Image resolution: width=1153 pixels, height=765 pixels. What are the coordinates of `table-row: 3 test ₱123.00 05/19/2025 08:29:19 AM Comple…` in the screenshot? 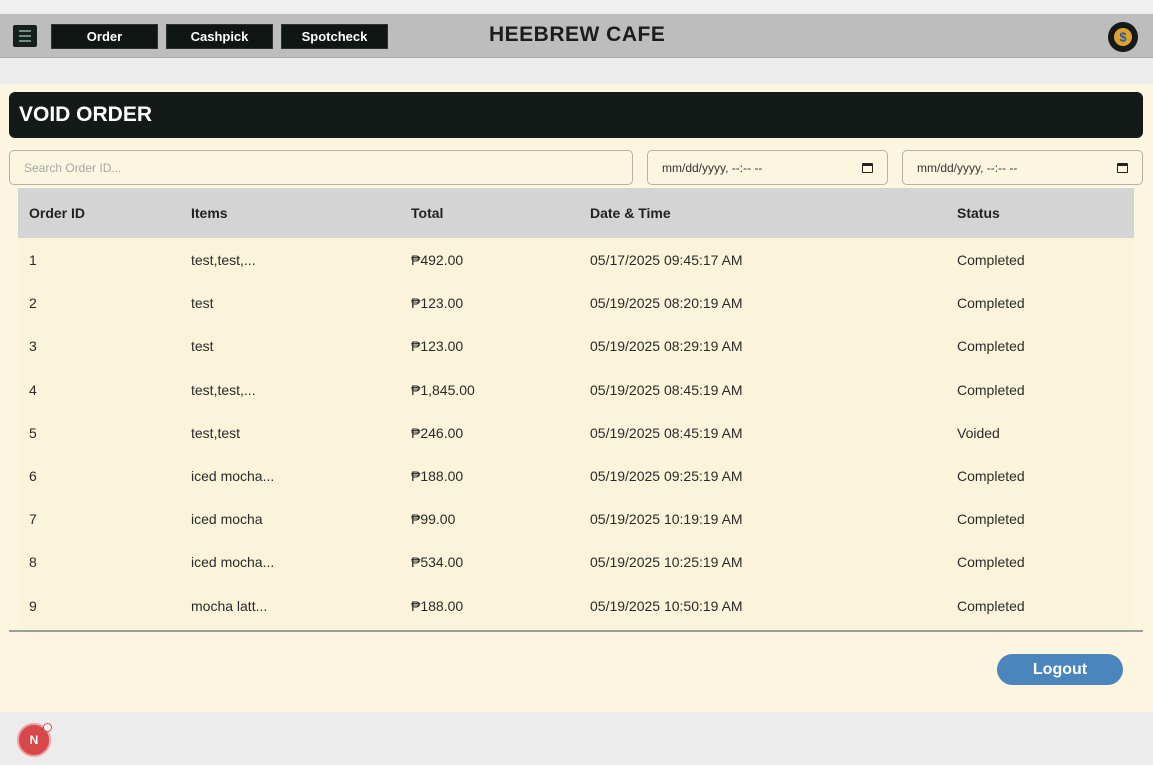 It's located at (576, 345).